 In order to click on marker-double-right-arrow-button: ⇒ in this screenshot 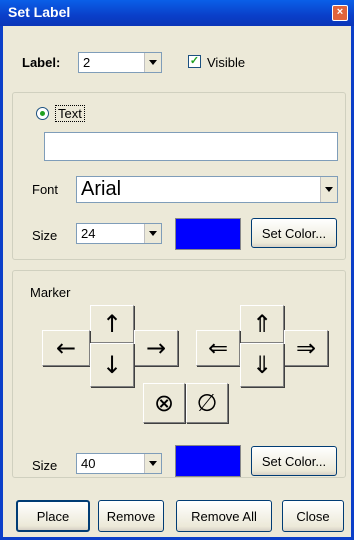, I will do `click(306, 348)`.